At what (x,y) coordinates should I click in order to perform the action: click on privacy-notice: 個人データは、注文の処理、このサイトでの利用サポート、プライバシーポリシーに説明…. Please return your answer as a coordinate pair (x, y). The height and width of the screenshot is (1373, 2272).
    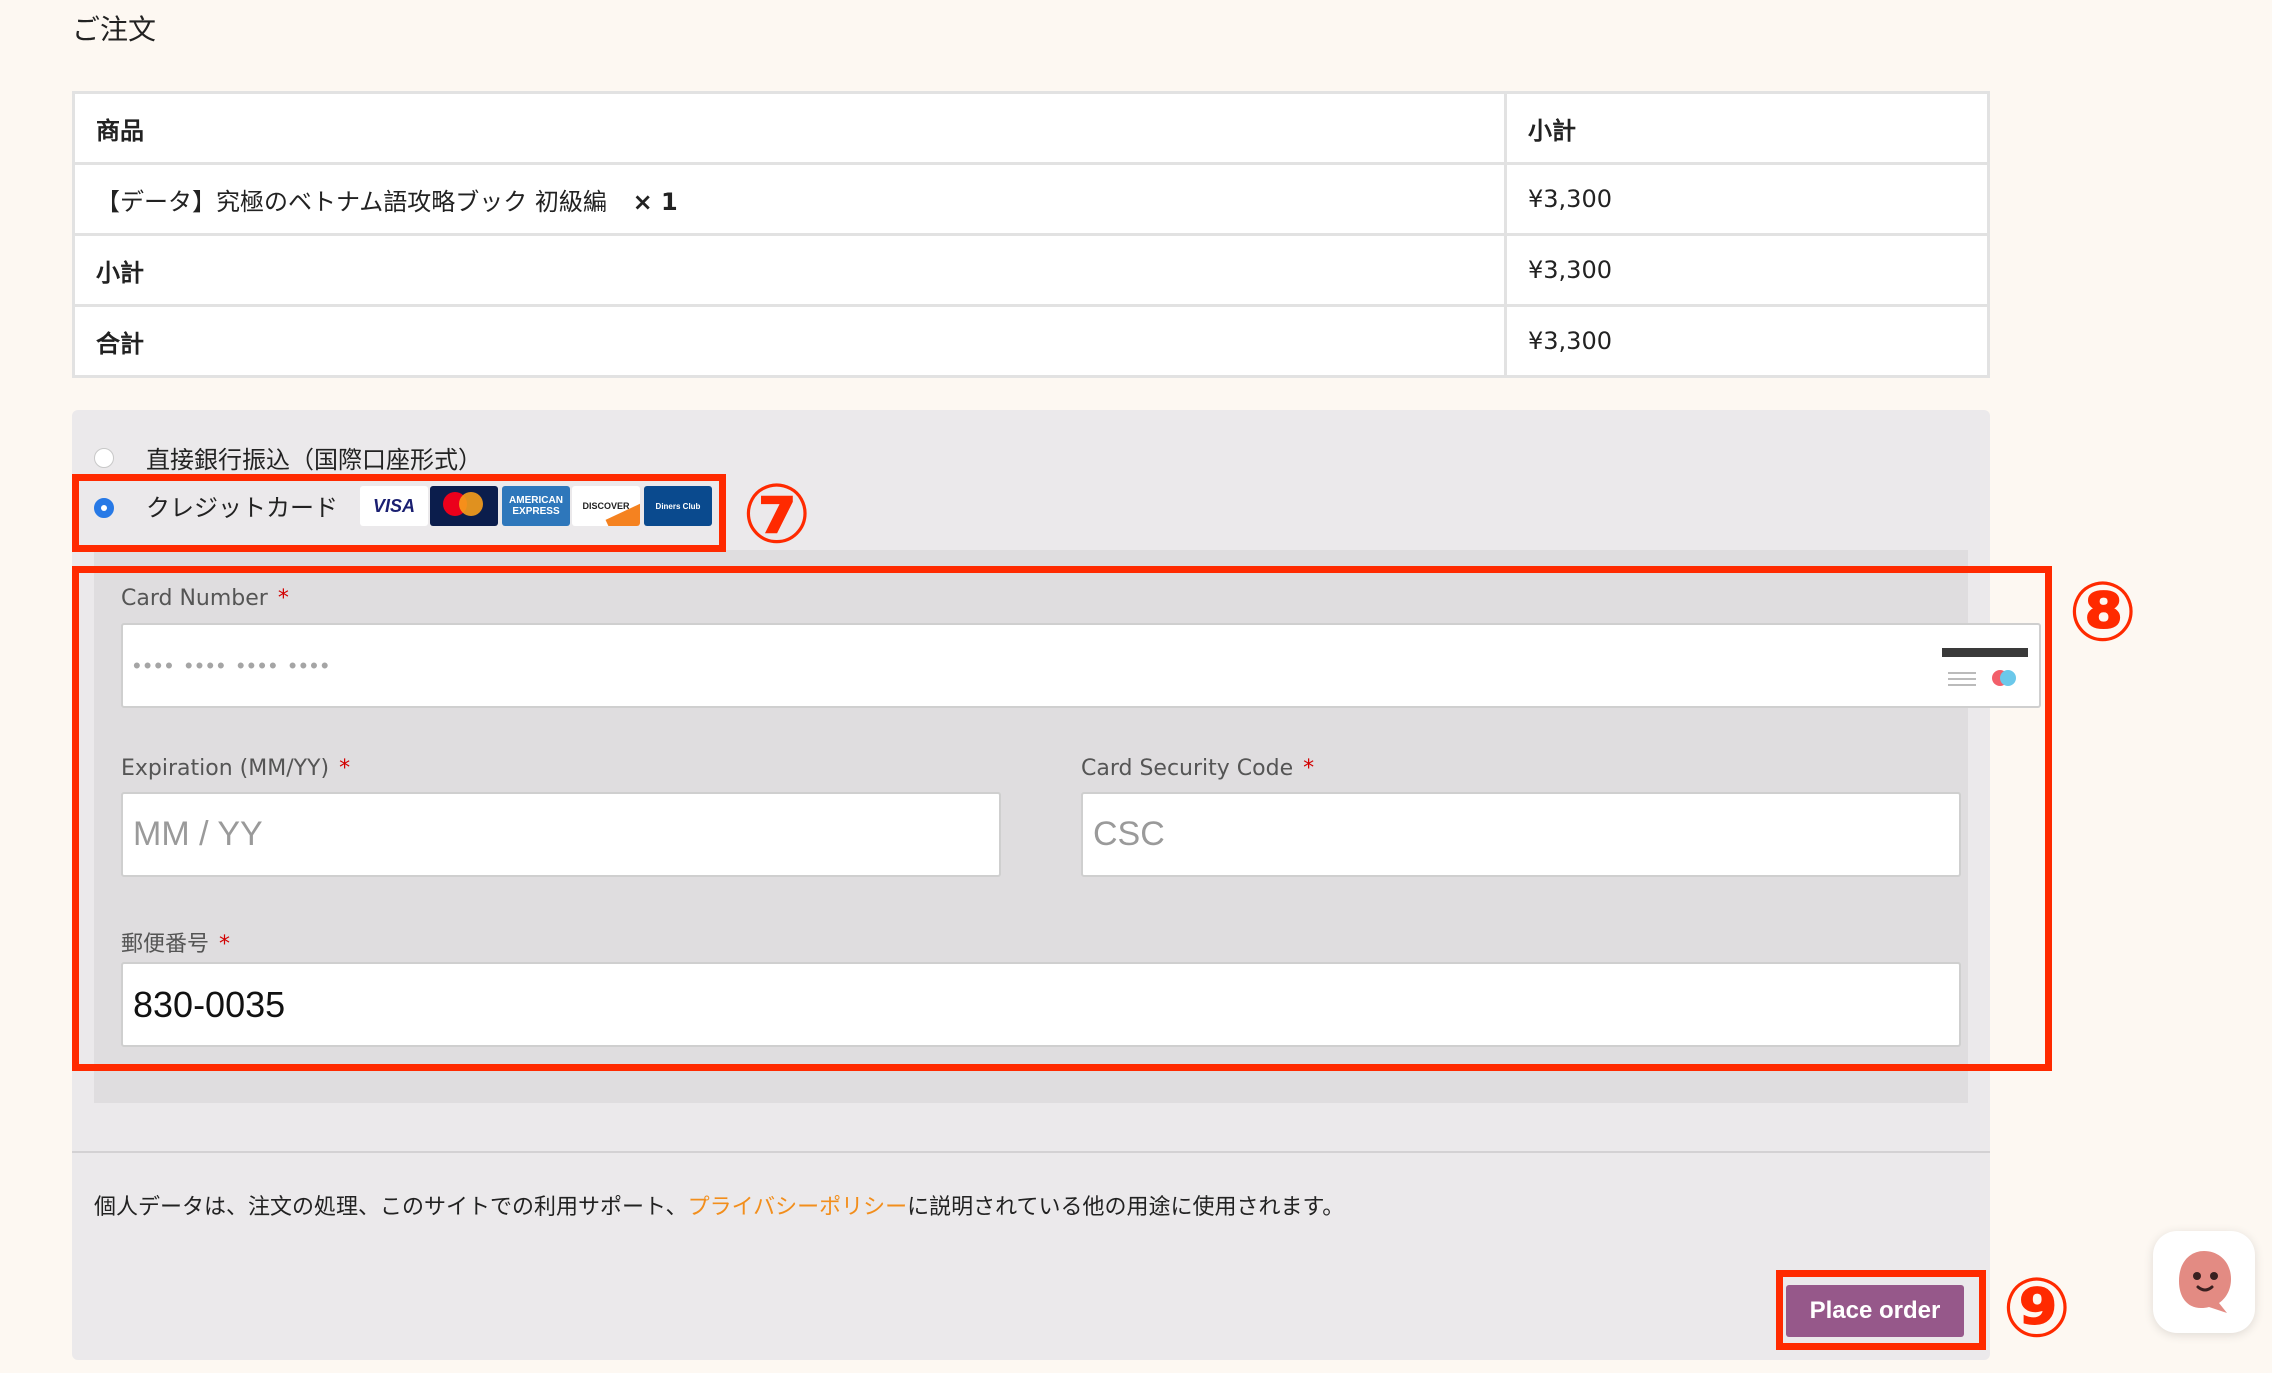
    Looking at the image, I should click on (719, 1207).